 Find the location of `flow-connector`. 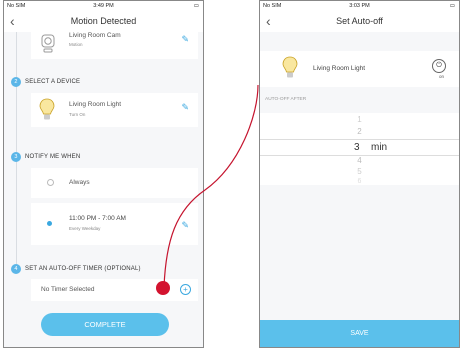

flow-connector is located at coordinates (207, 189).